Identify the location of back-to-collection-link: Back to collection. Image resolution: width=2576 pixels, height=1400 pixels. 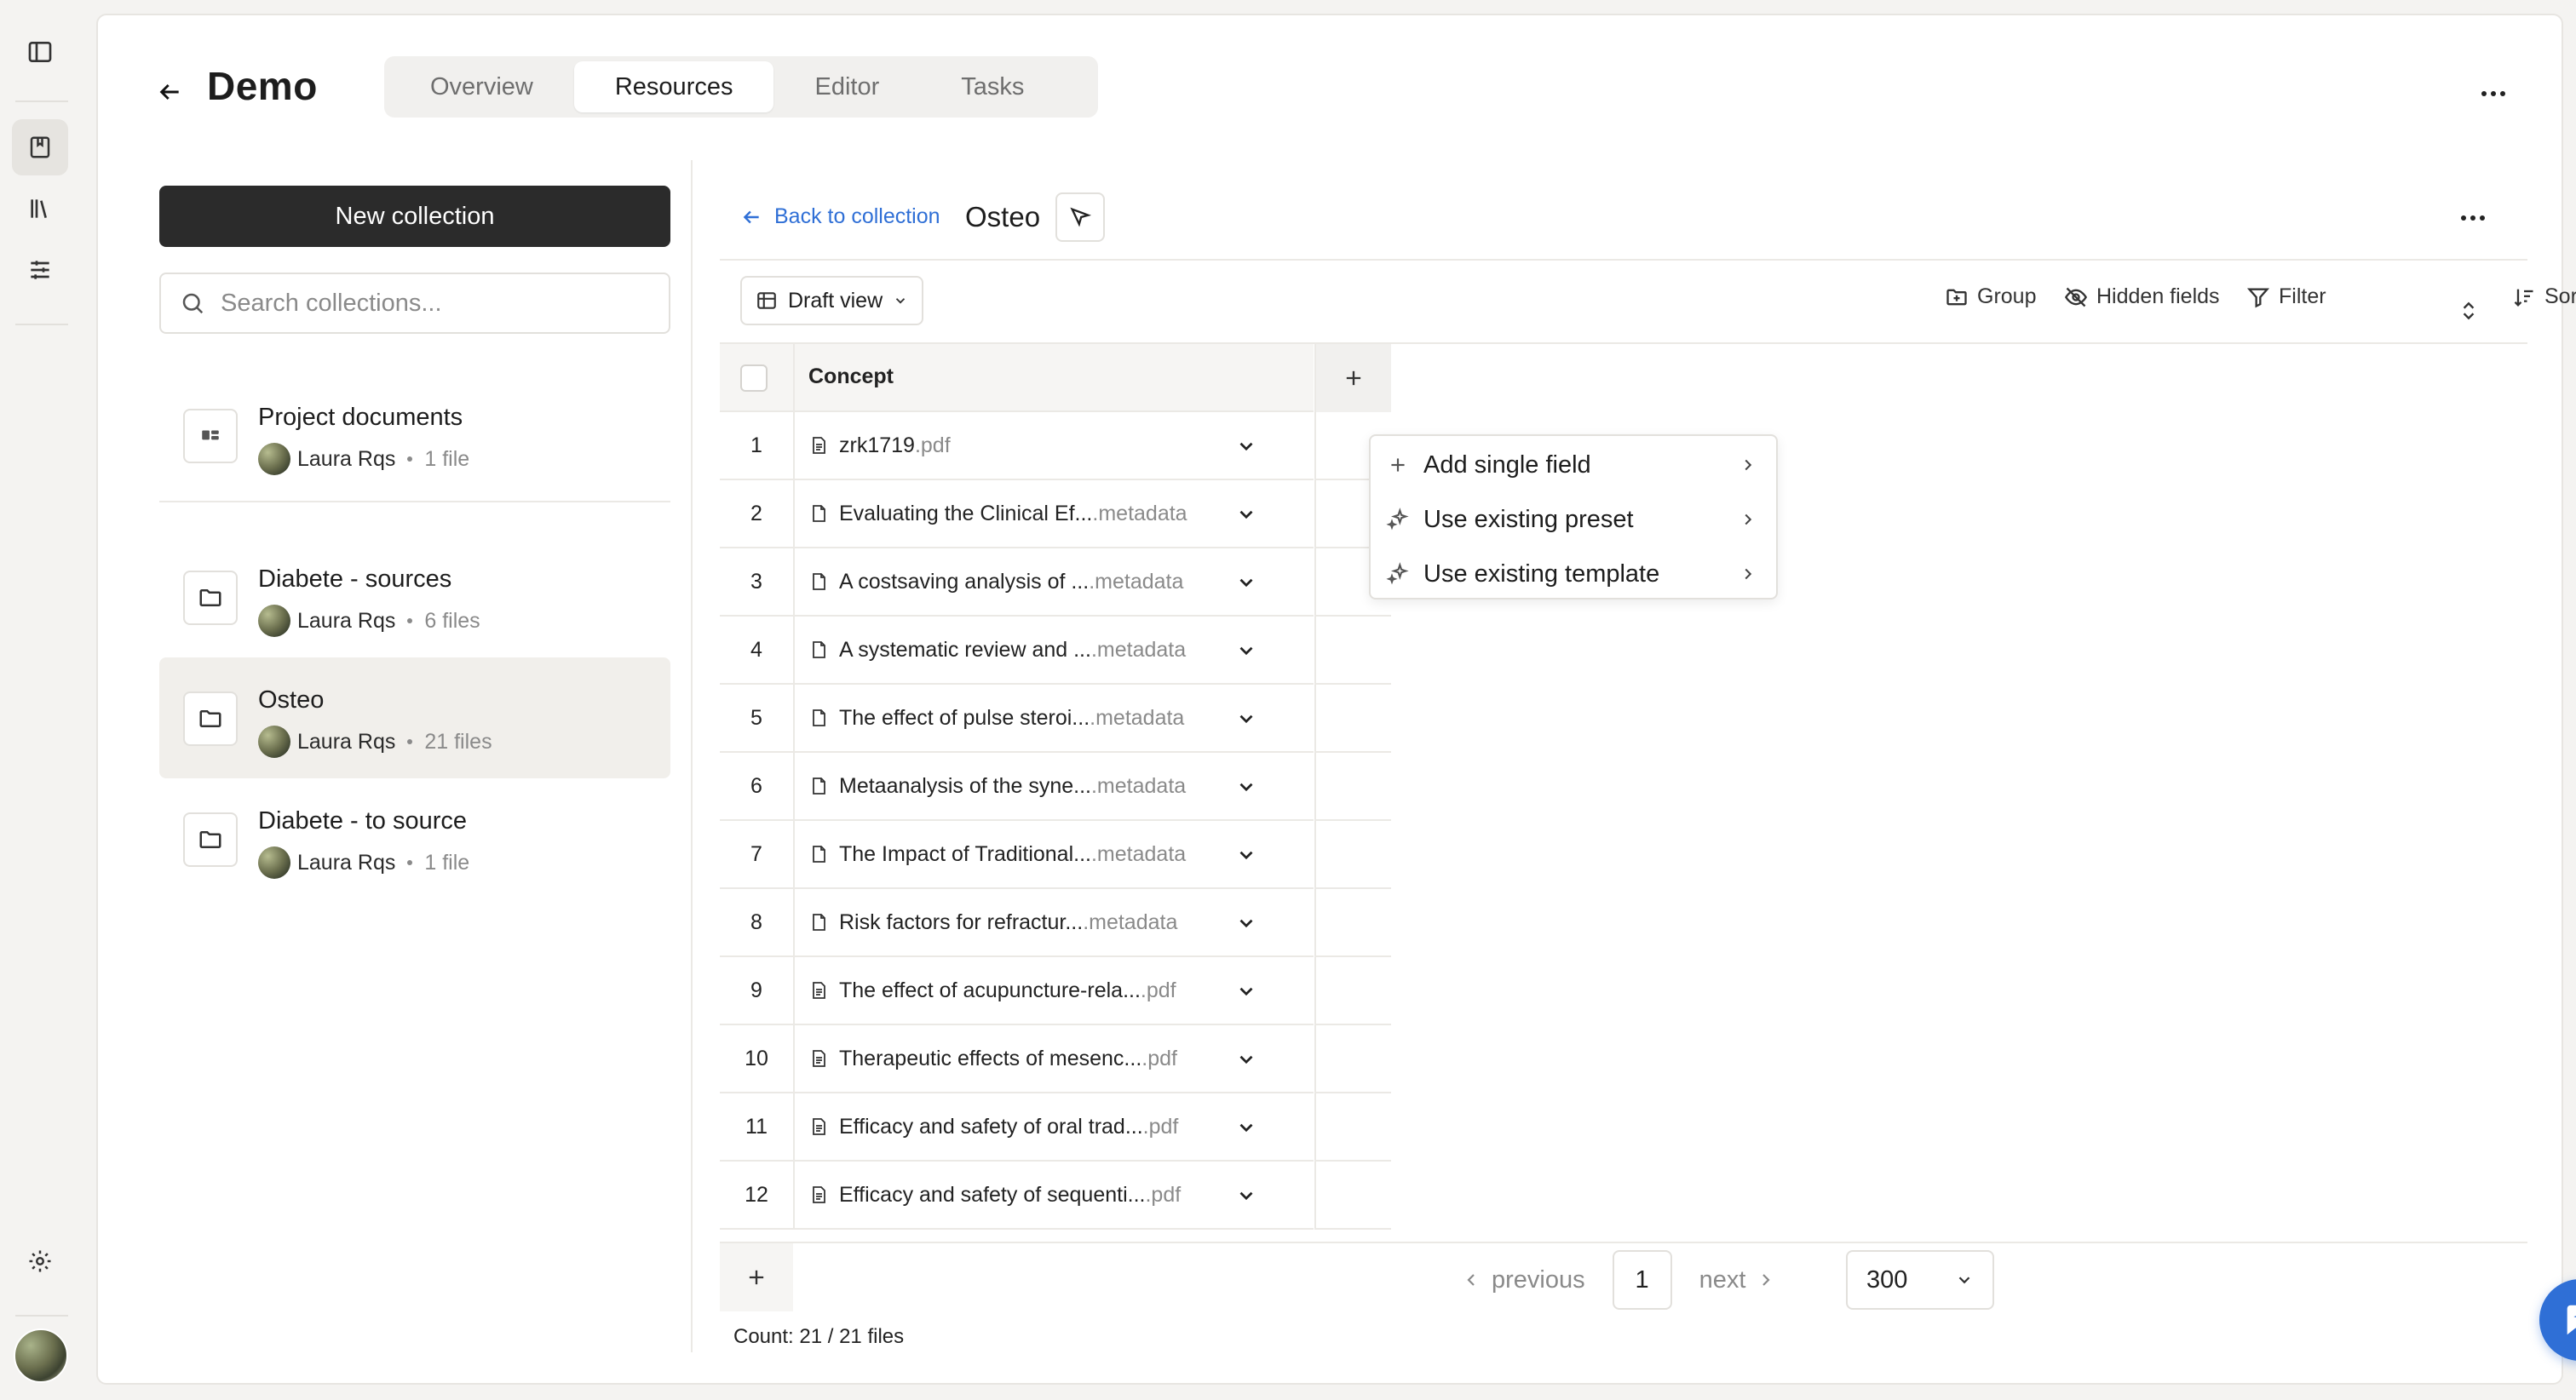
(840, 216).